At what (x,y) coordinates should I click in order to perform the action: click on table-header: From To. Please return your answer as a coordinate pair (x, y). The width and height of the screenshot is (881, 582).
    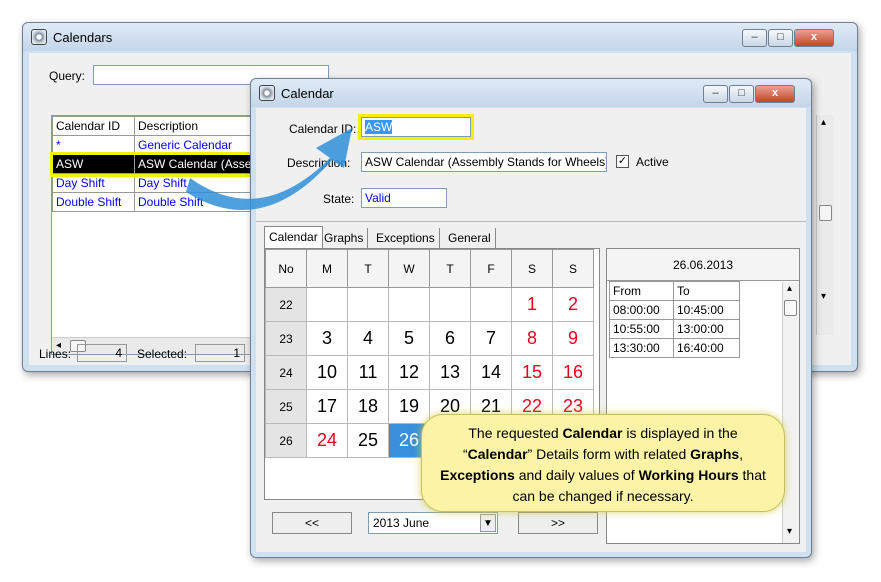
    Looking at the image, I should click on (674, 291).